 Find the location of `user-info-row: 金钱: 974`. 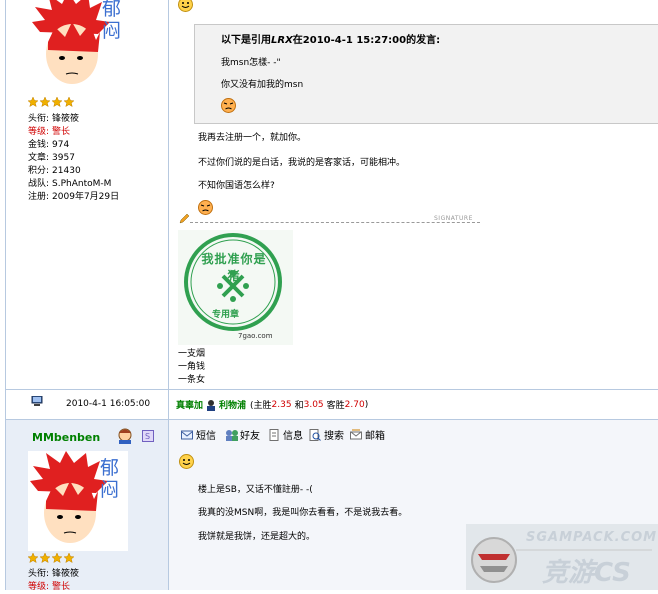

user-info-row: 金钱: 974 is located at coordinates (73, 145).